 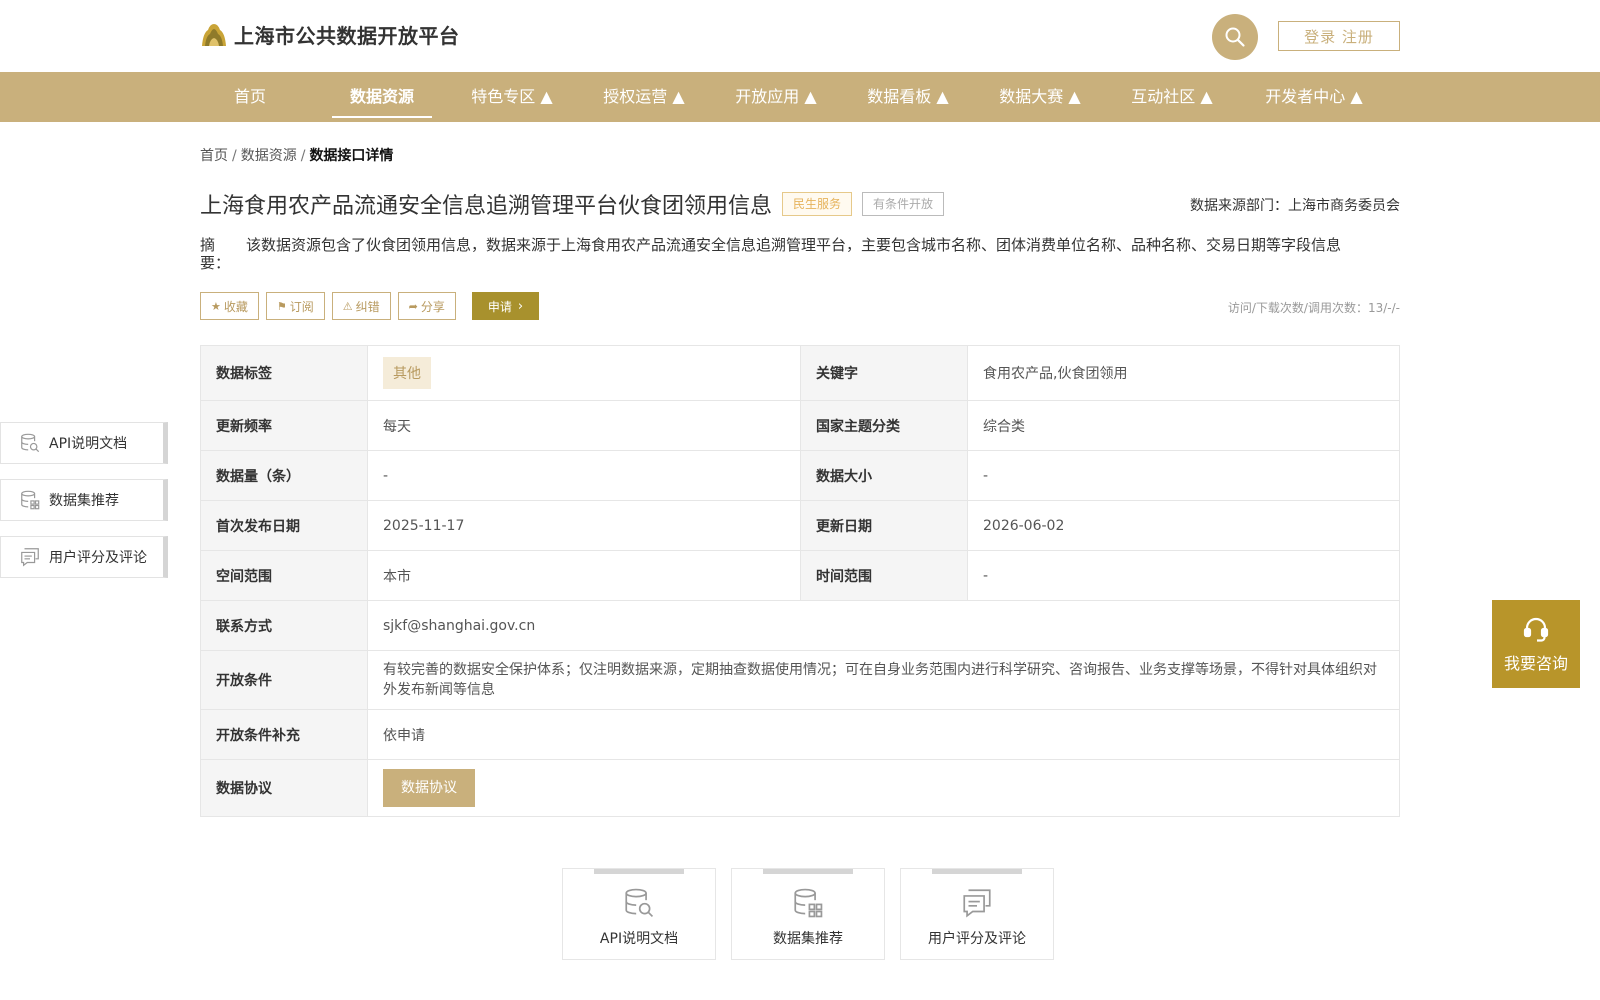 I want to click on card-dataset-recommend: 数据集推荐, so click(x=808, y=914).